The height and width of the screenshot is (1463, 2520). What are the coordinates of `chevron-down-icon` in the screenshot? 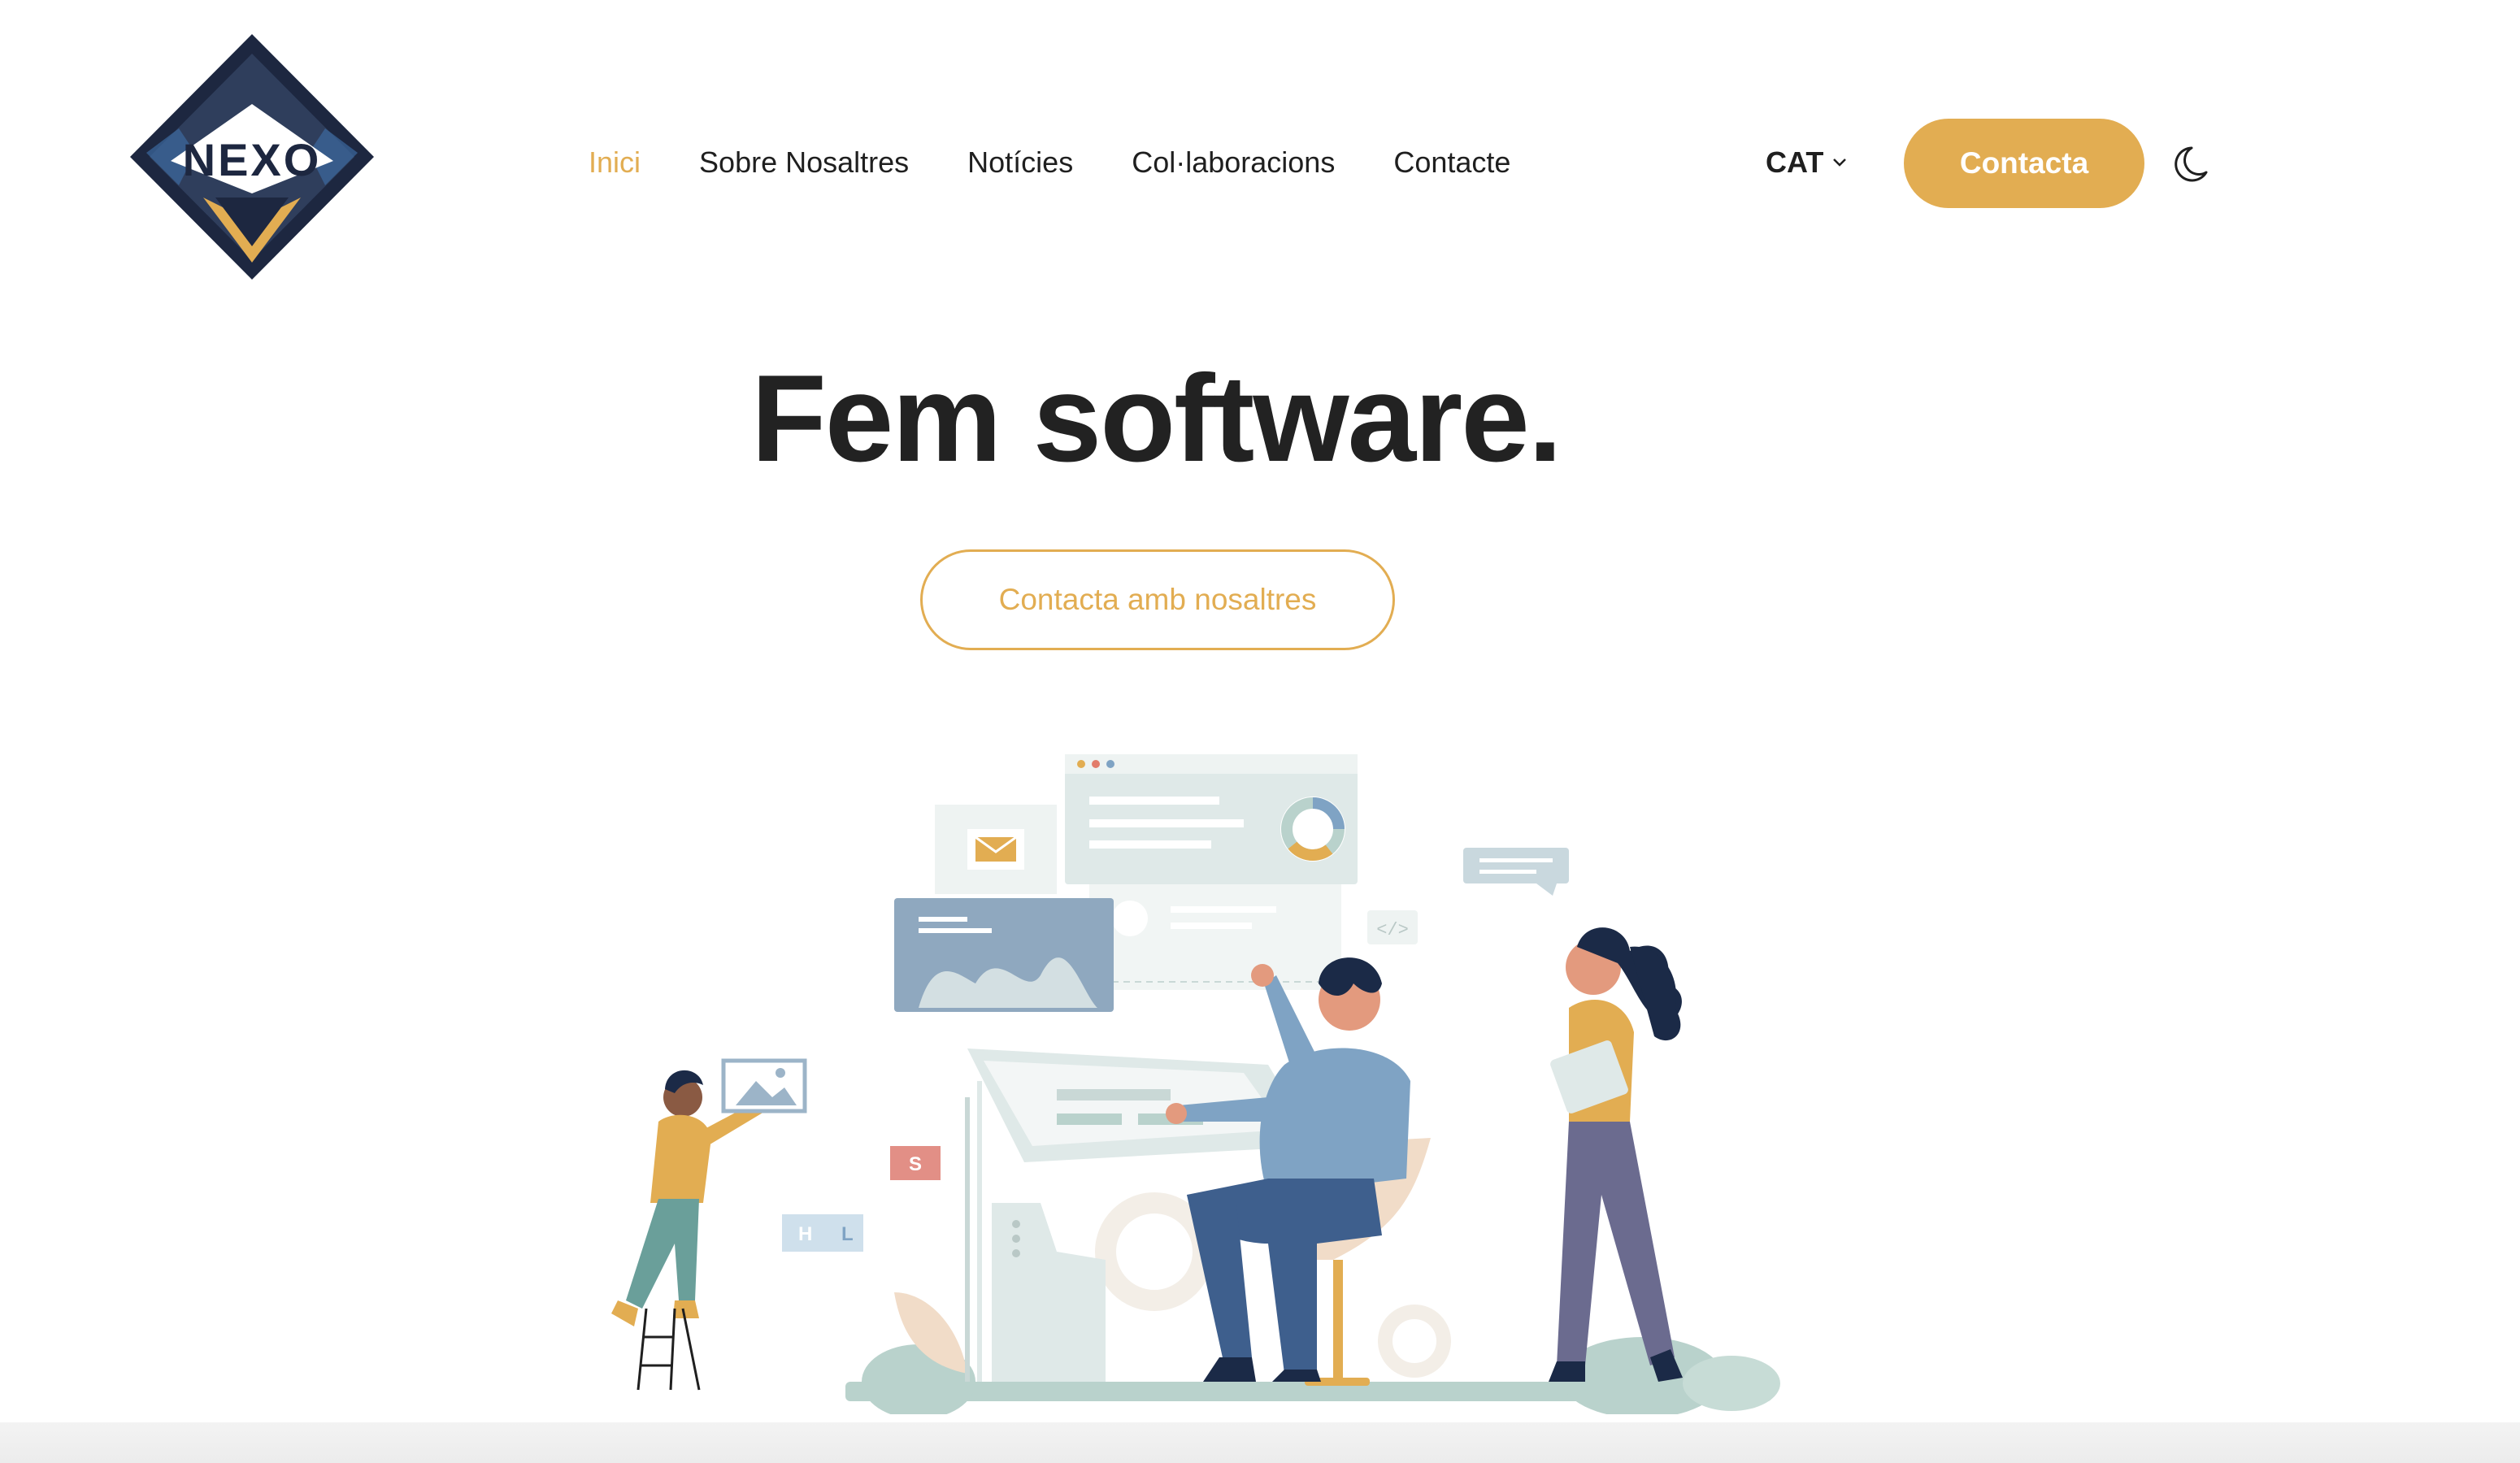 It's located at (1840, 163).